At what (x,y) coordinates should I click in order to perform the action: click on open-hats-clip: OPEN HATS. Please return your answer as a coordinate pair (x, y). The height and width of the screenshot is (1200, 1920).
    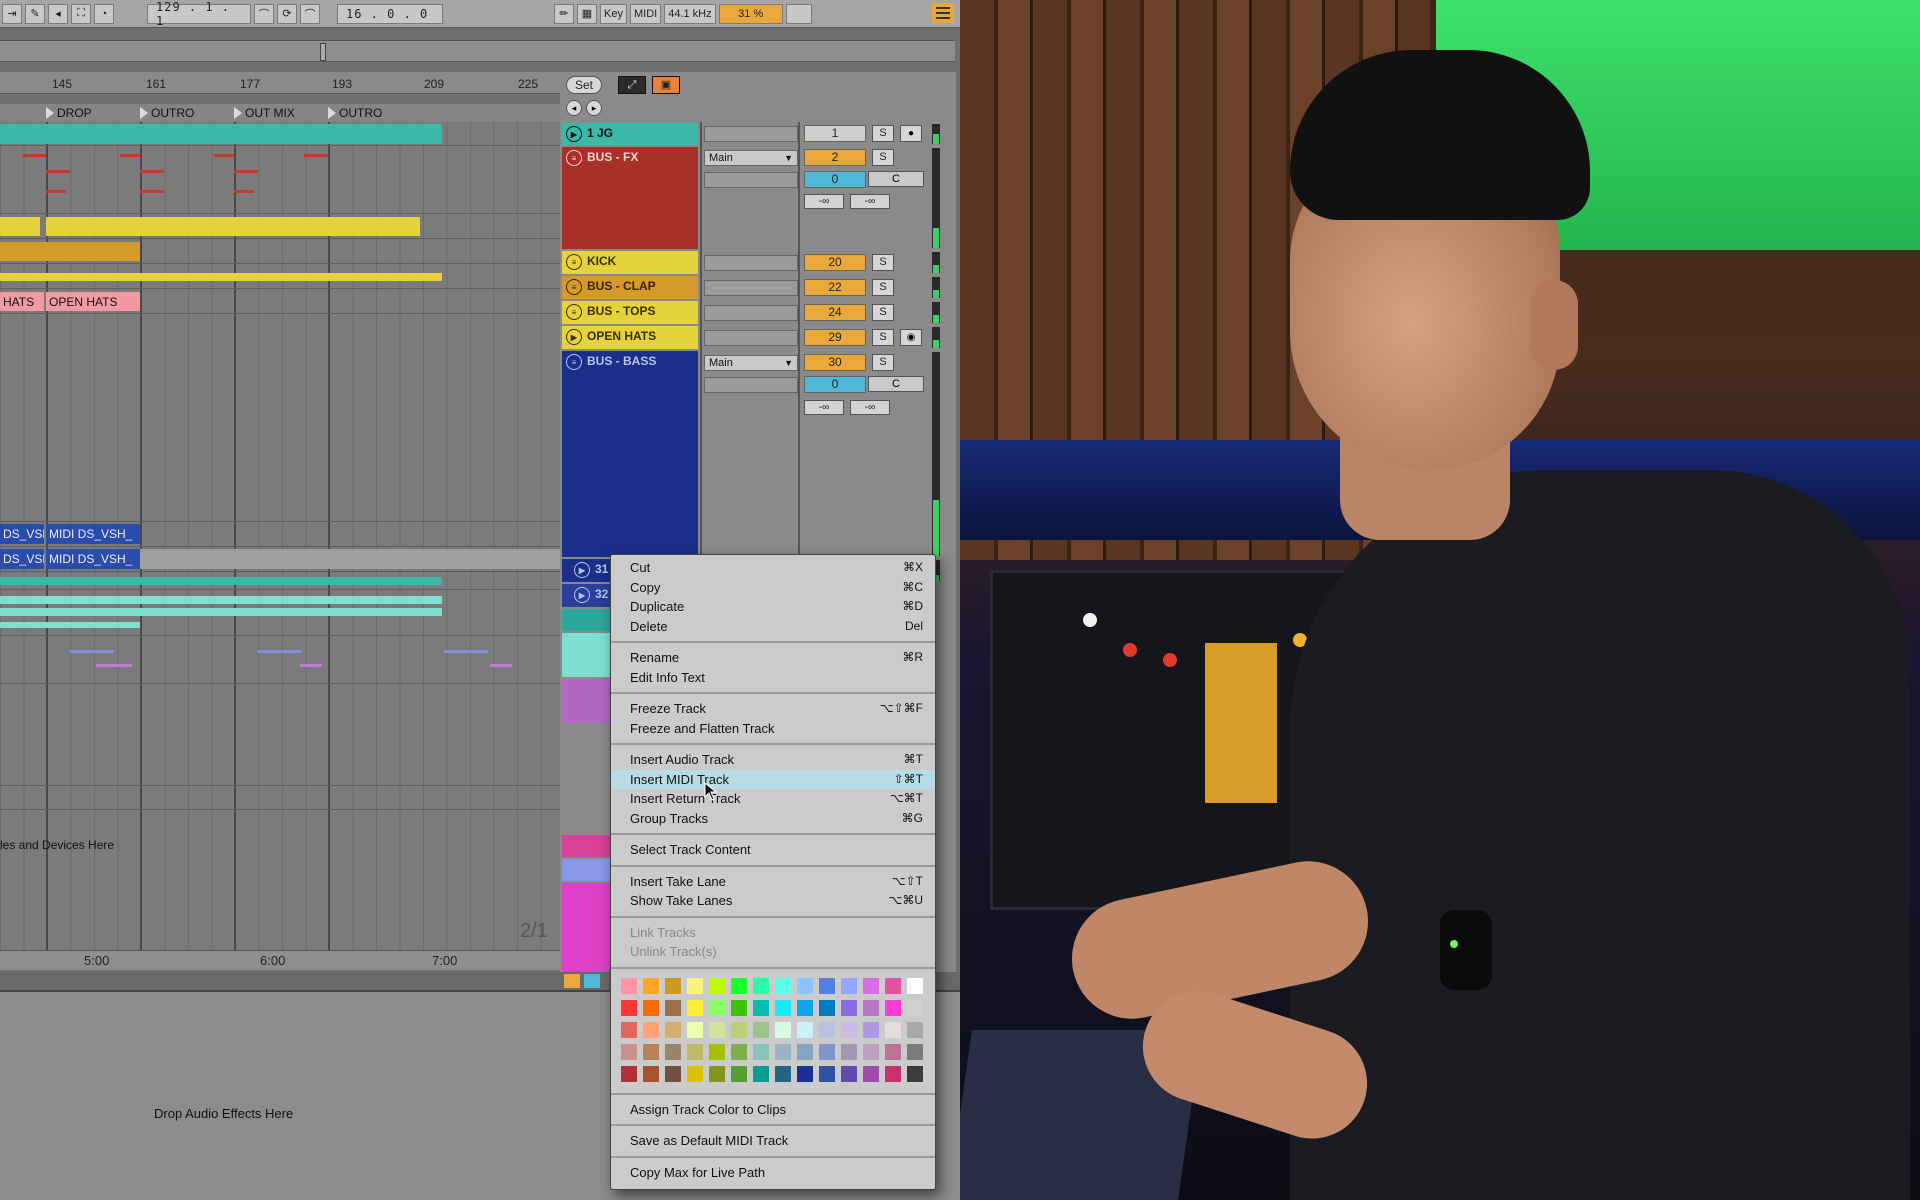
    Looking at the image, I should click on (93, 301).